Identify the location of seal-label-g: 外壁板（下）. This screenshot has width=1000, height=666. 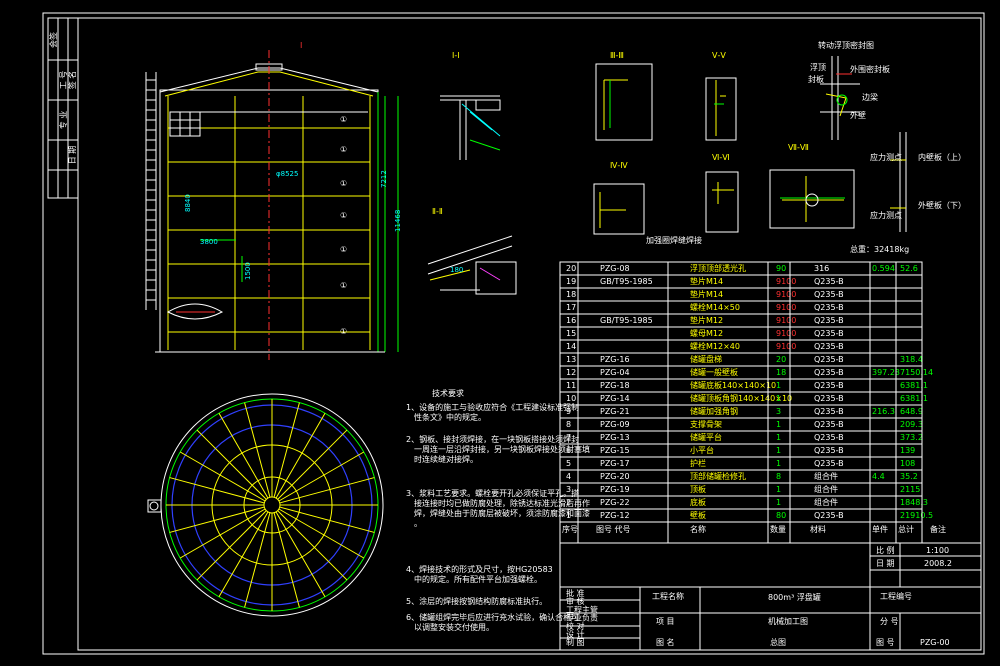
(942, 205).